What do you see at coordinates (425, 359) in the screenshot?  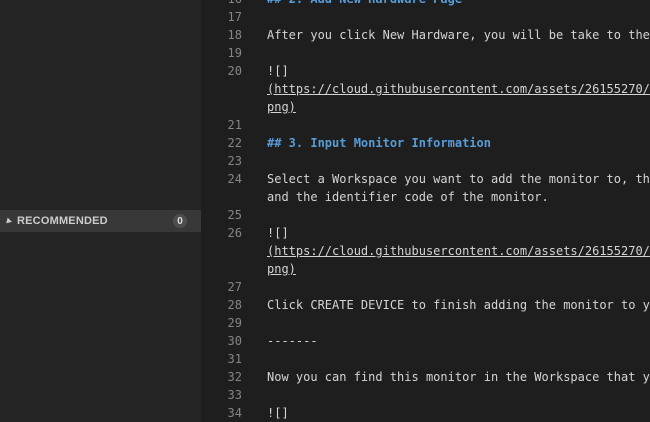 I see `editor-line: 31` at bounding box center [425, 359].